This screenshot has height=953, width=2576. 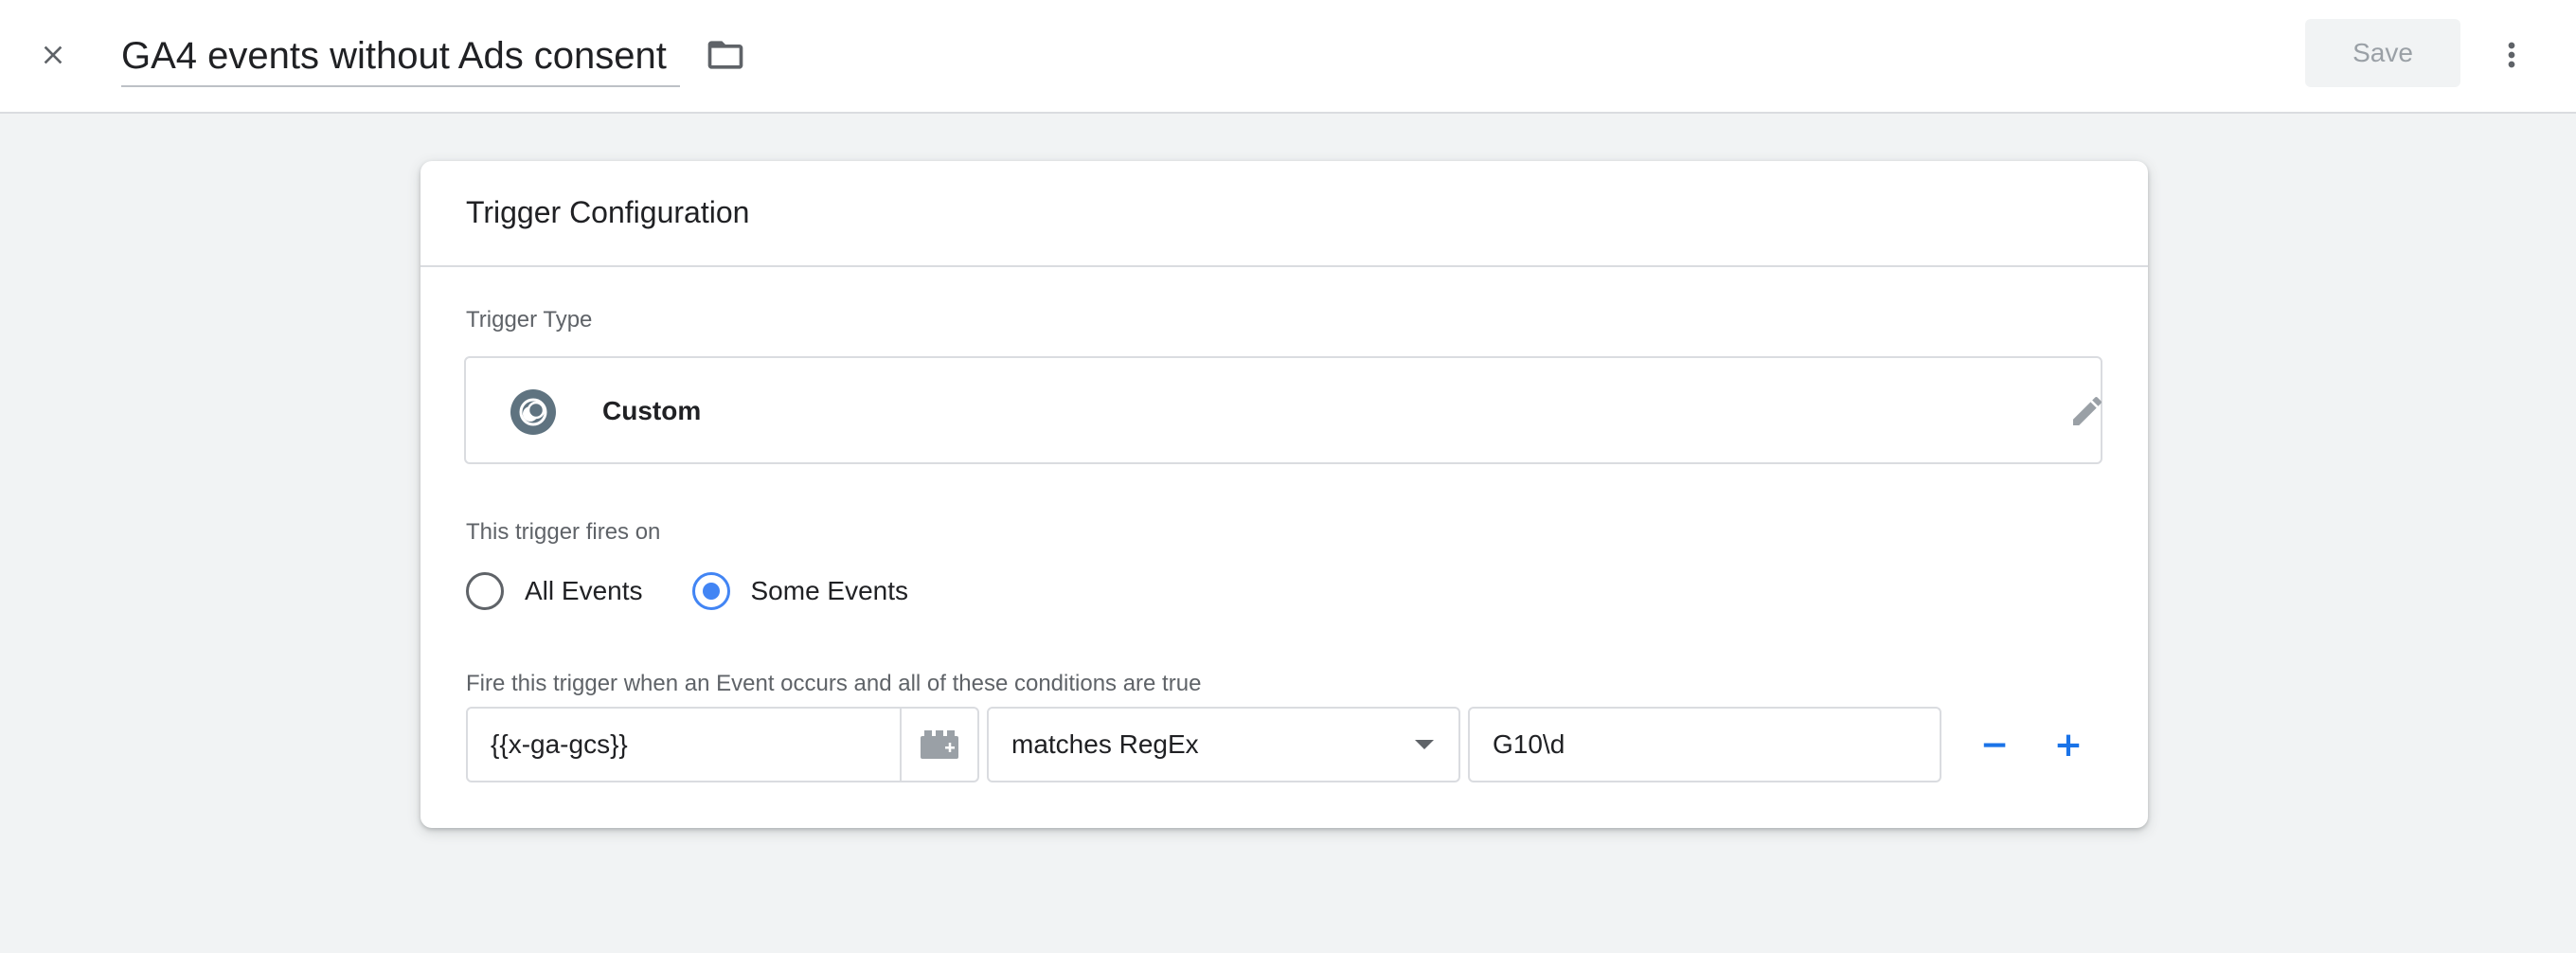 What do you see at coordinates (1288, 57) in the screenshot?
I see `top-bar: GA4 events without Ads consent Save` at bounding box center [1288, 57].